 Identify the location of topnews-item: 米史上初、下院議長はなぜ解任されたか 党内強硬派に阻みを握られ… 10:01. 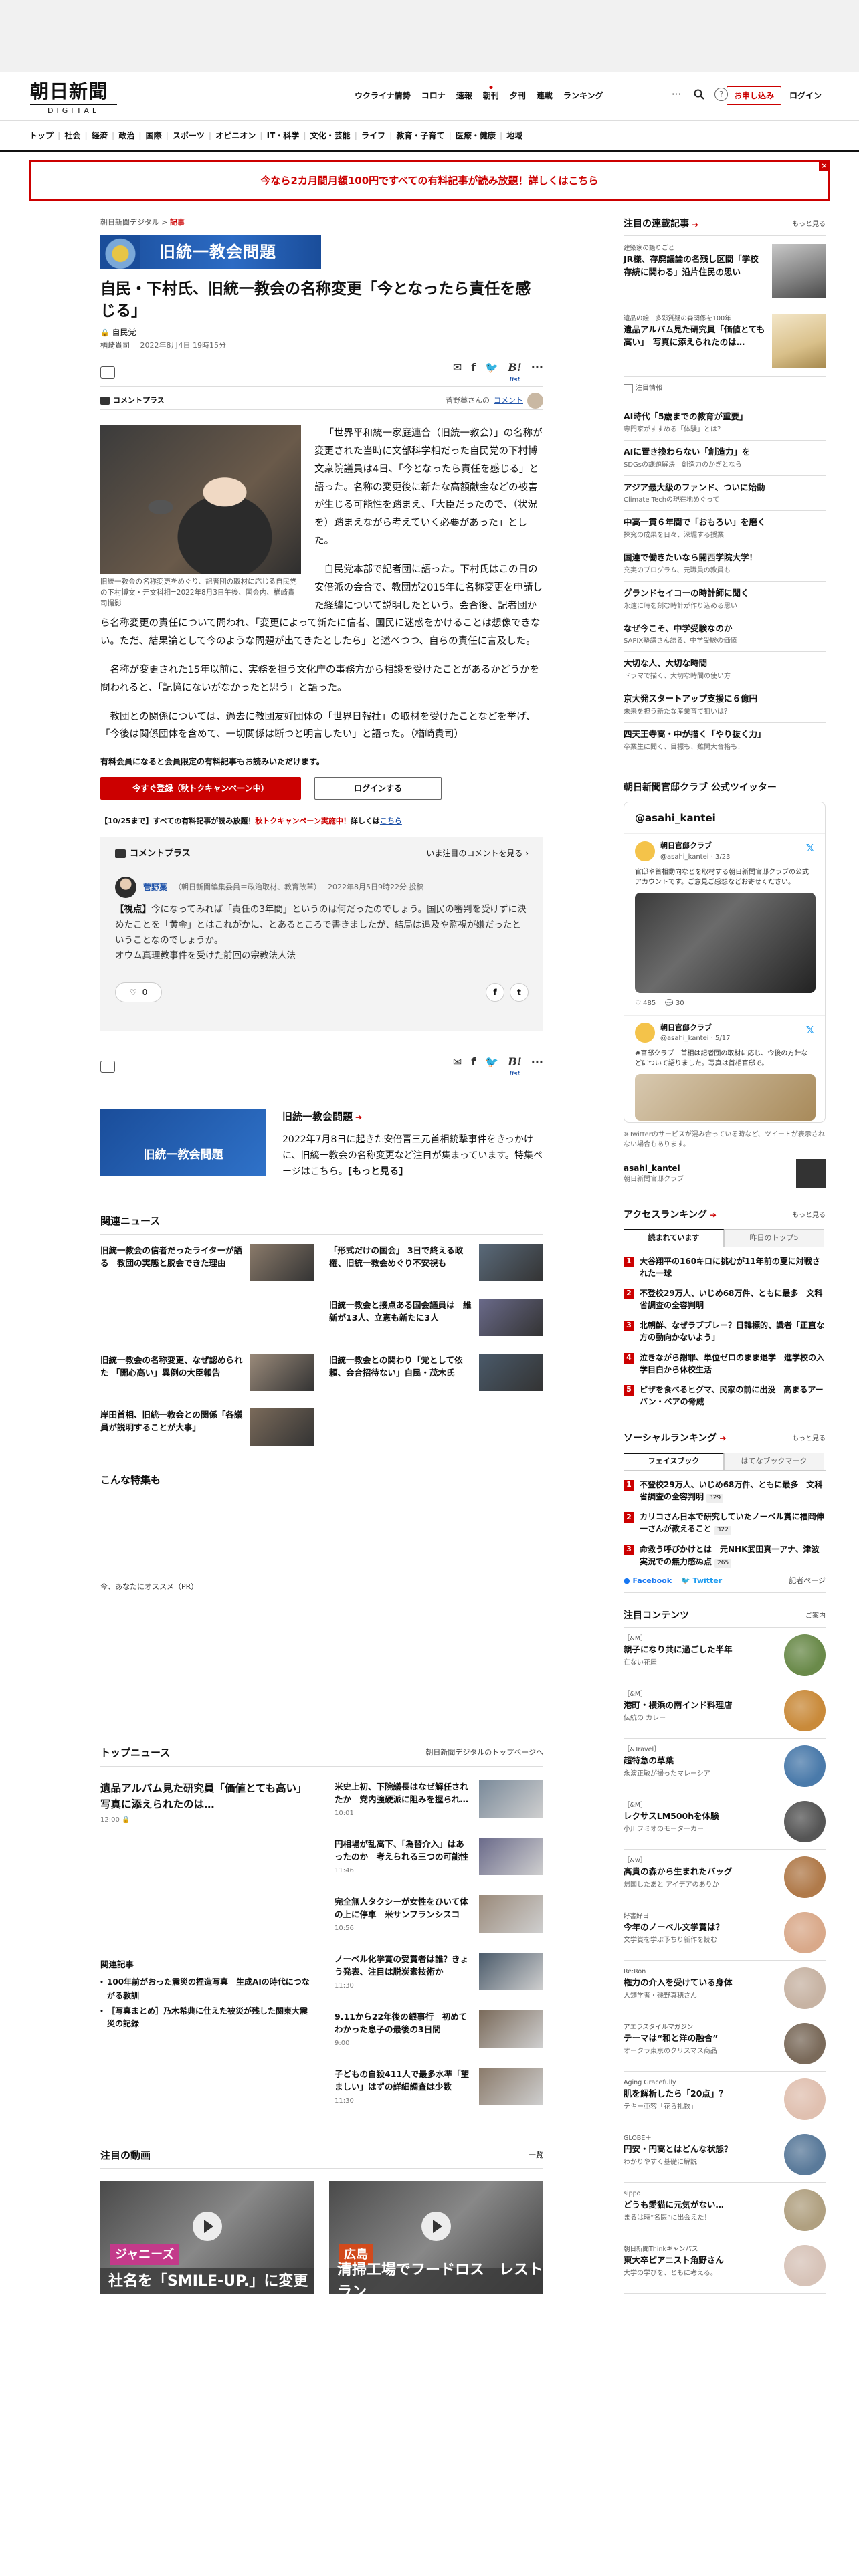
(439, 1804).